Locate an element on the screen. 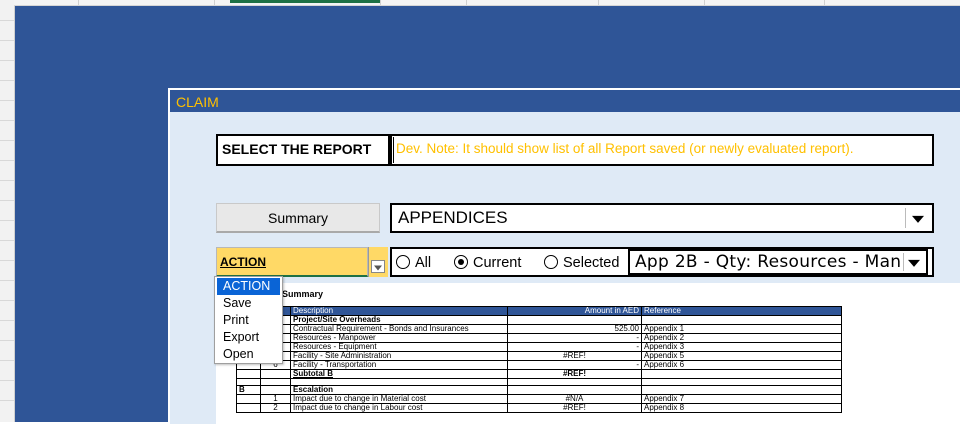 This screenshot has height=424, width=960. preview-heading: Summary is located at coordinates (303, 294).